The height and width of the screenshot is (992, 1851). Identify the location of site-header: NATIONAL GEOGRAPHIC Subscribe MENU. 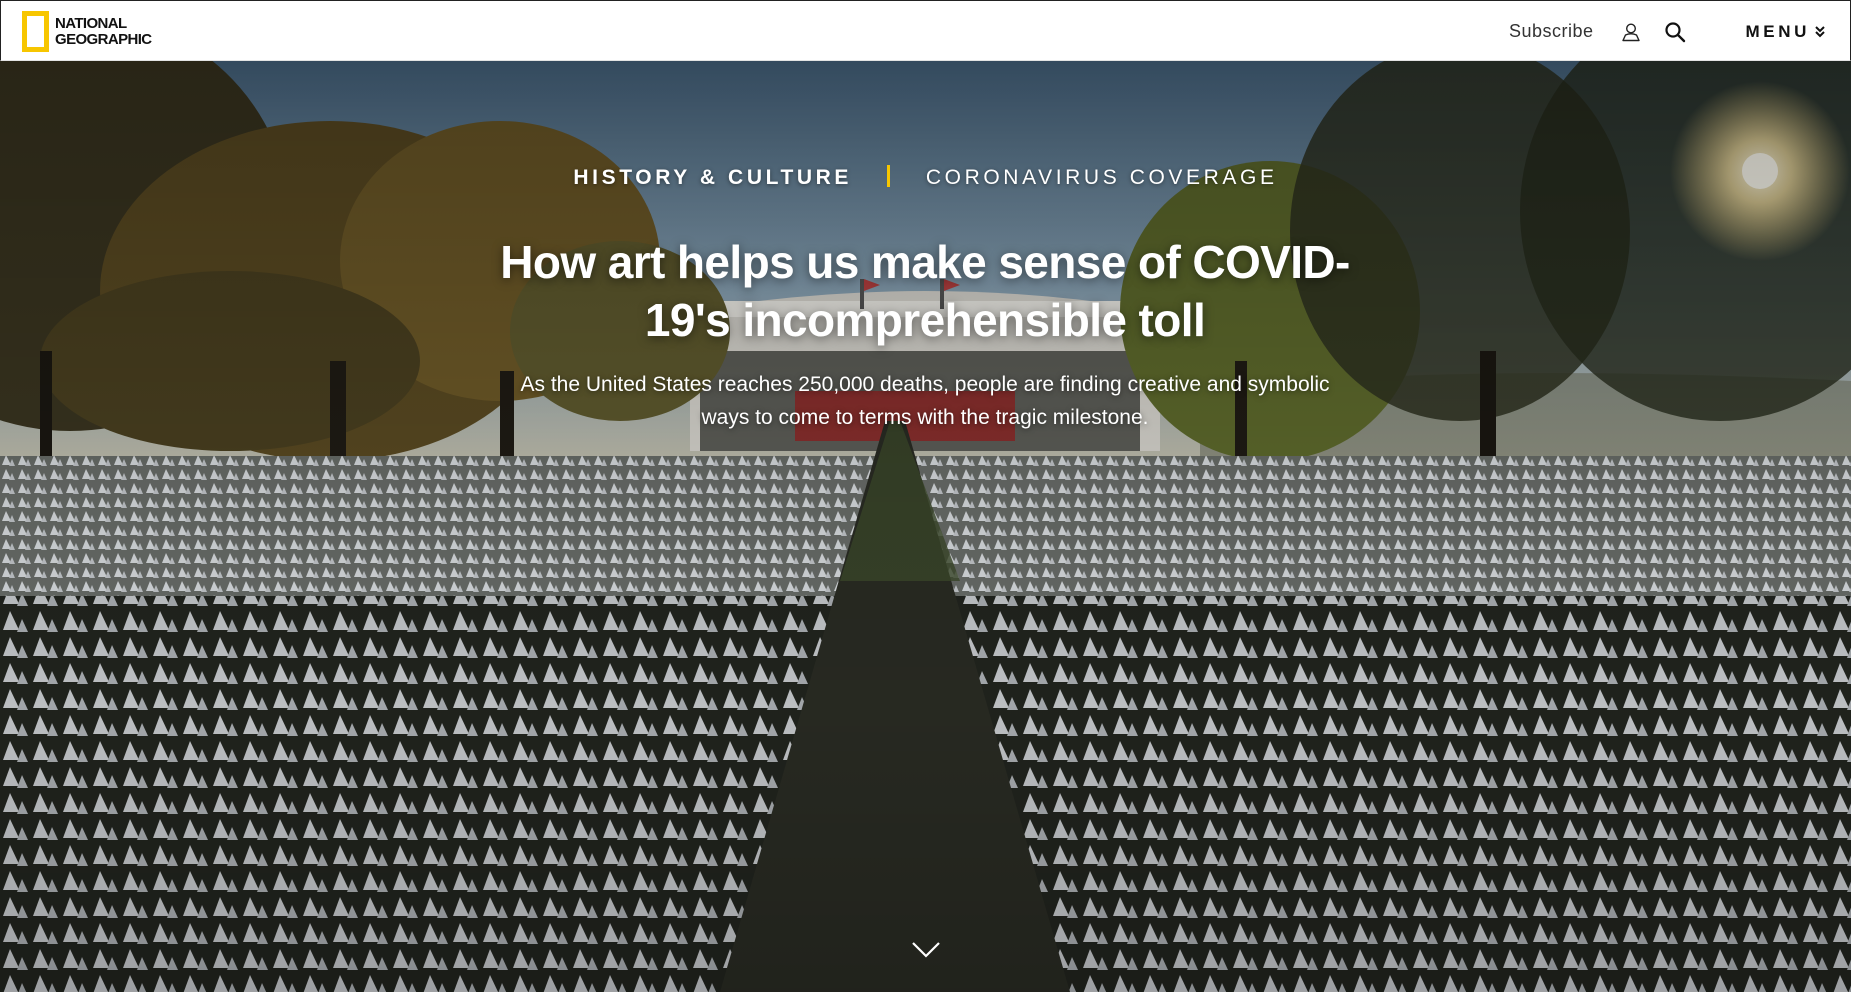
(925, 30).